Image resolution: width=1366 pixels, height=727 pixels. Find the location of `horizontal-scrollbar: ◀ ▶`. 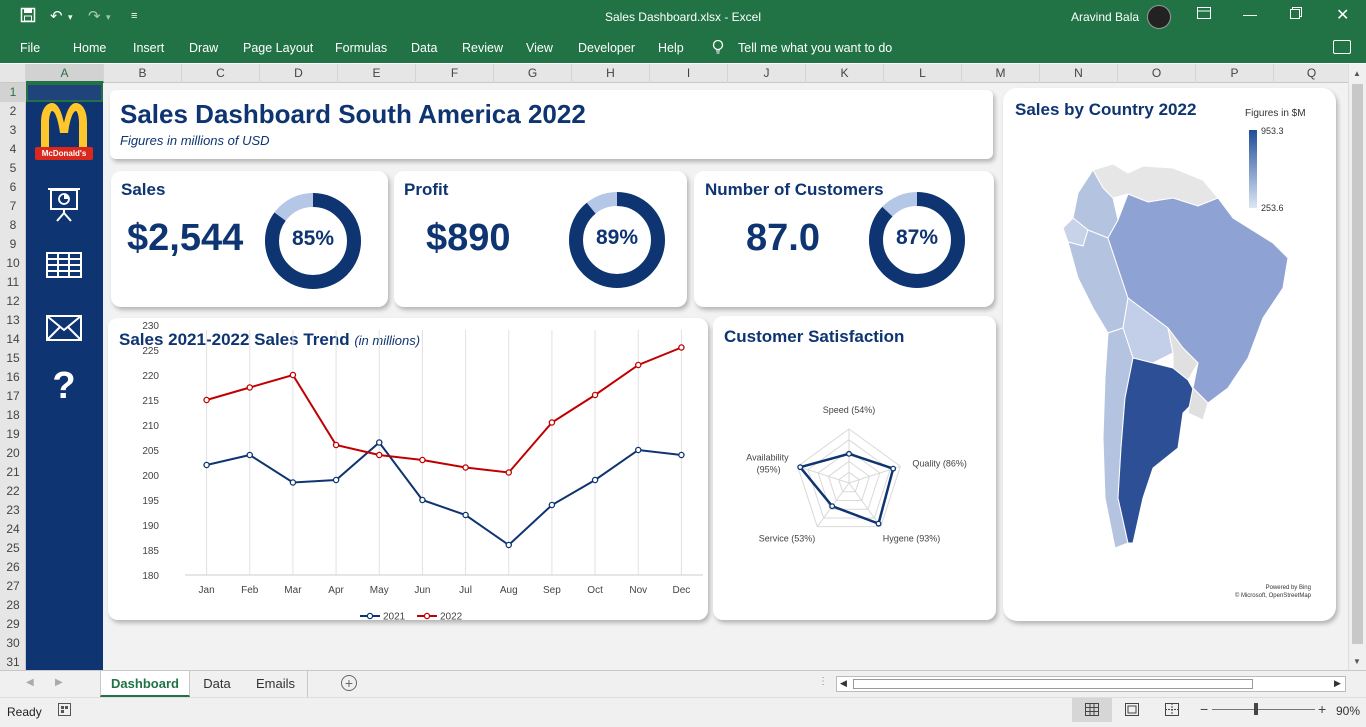

horizontal-scrollbar: ◀ ▶ is located at coordinates (1091, 684).